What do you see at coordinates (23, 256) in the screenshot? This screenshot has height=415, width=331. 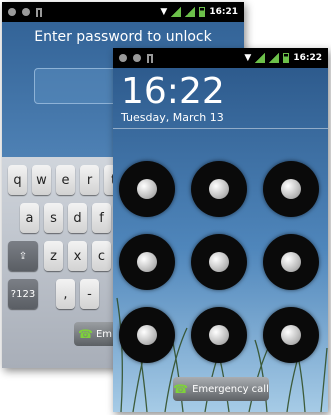 I see `shift-key: ⇪` at bounding box center [23, 256].